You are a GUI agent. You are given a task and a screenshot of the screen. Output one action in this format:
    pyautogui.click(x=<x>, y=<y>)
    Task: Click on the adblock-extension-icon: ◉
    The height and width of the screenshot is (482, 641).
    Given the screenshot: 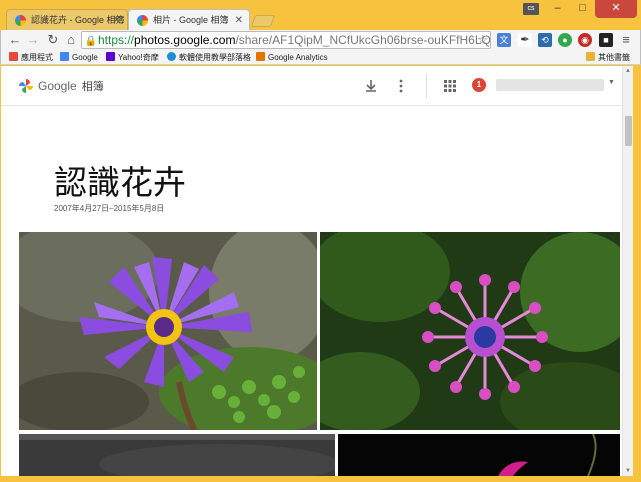 What is the action you would take?
    pyautogui.click(x=585, y=40)
    